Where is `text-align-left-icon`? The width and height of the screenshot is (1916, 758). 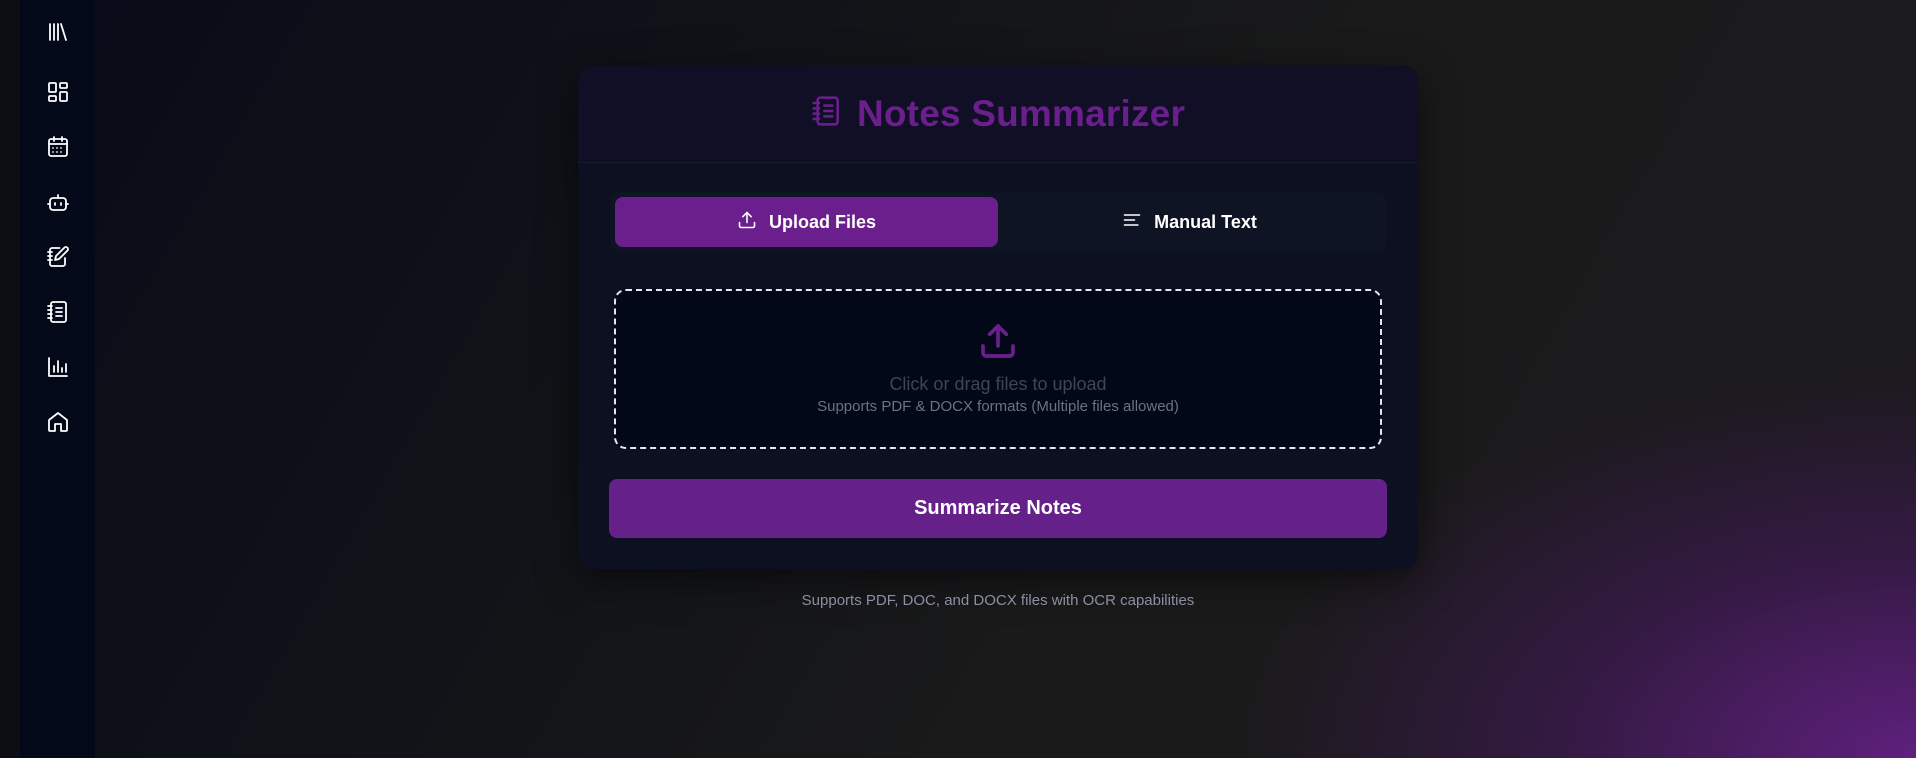 text-align-left-icon is located at coordinates (1132, 222).